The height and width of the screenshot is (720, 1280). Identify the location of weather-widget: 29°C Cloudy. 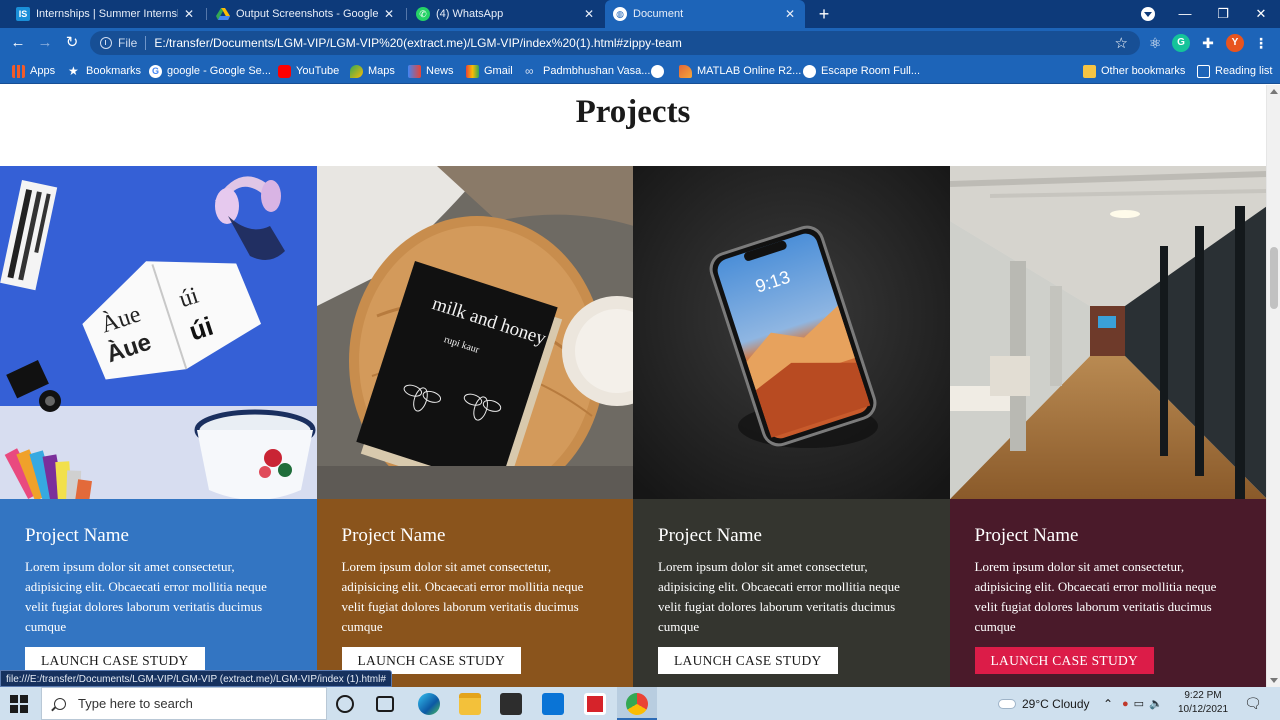
(1044, 703).